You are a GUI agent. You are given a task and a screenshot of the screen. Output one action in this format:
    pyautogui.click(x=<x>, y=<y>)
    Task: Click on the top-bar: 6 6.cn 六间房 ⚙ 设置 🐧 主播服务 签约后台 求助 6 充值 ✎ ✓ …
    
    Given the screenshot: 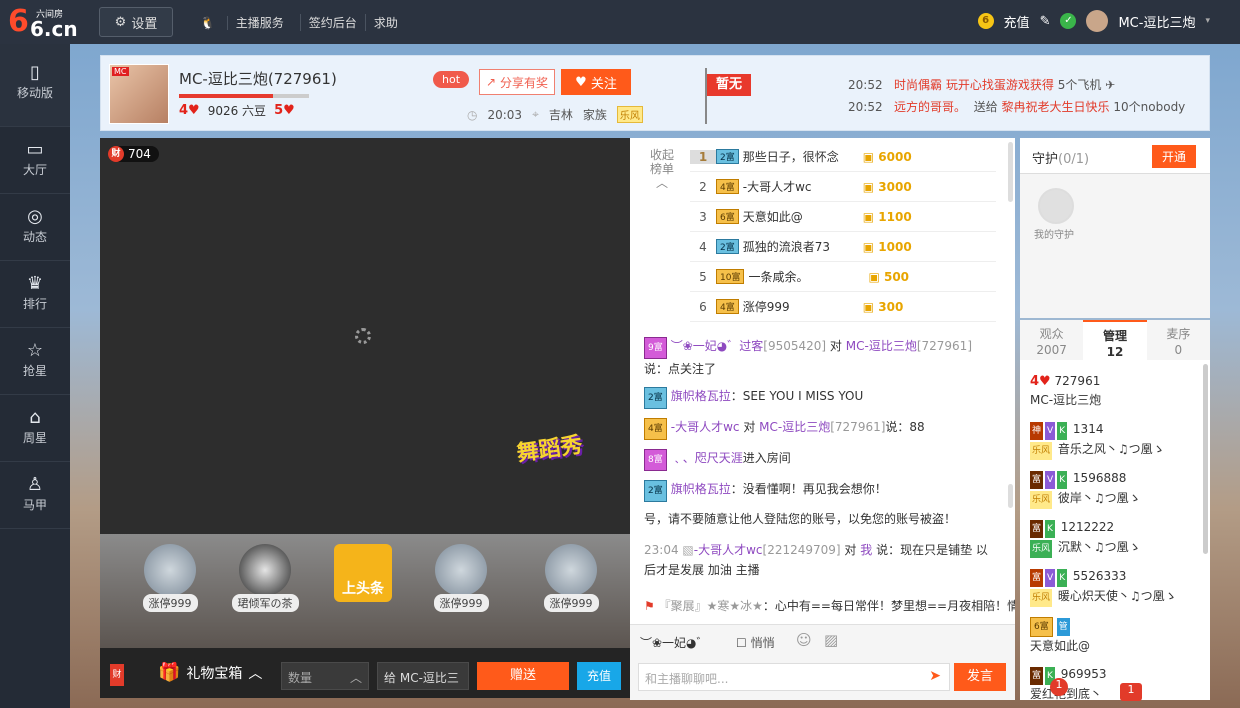 What is the action you would take?
    pyautogui.click(x=620, y=22)
    